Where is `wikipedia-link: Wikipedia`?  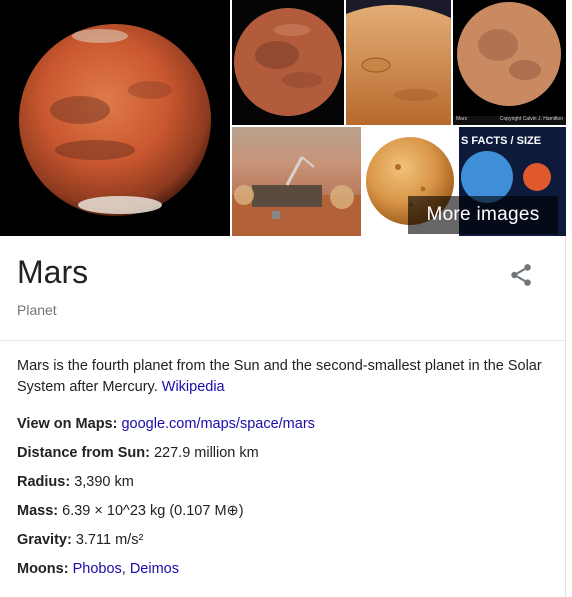
wikipedia-link: Wikipedia is located at coordinates (193, 387).